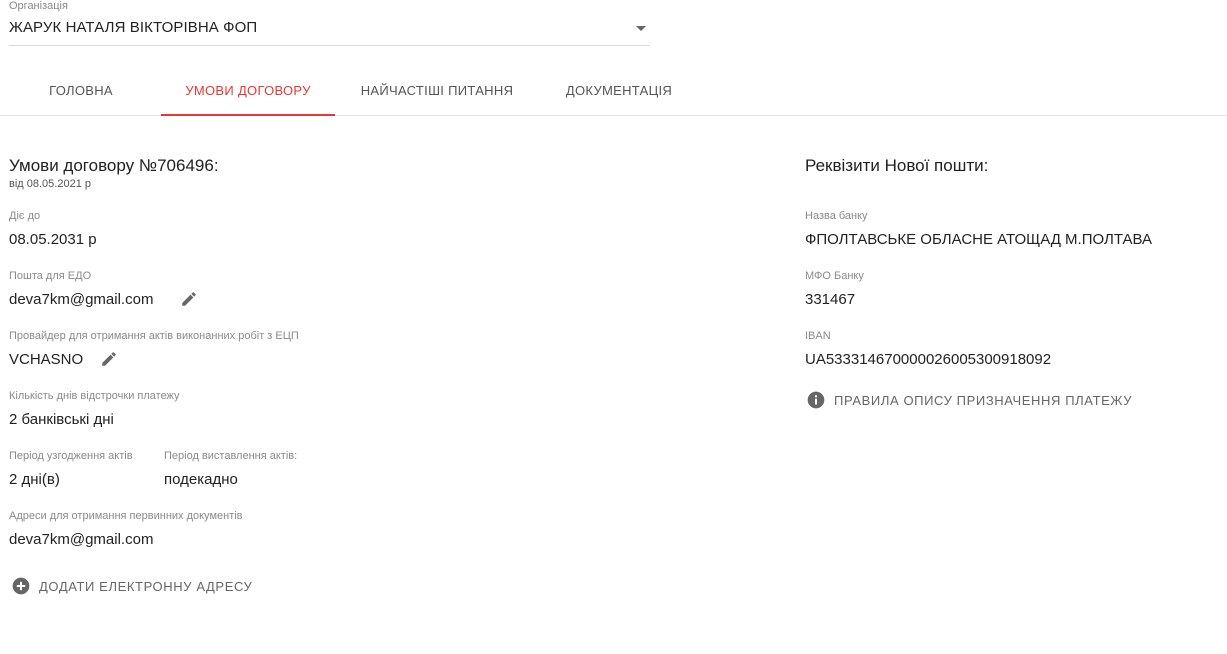 The image size is (1227, 654). Describe the element at coordinates (25, 216) in the screenshot. I see `valid-until-label: Діє до` at that location.